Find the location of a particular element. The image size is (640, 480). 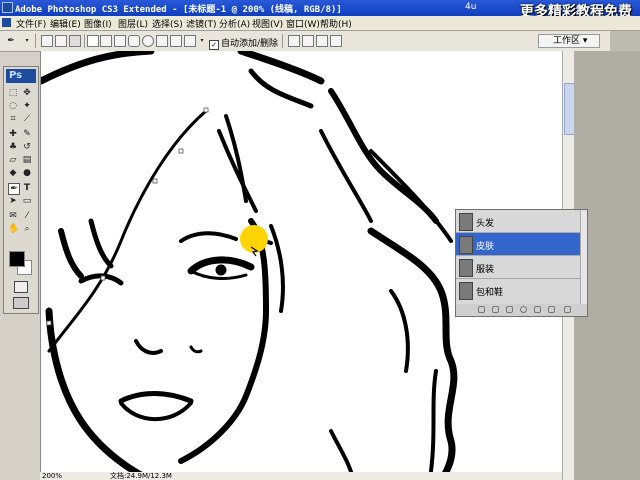

type-tool-icon: T is located at coordinates (27, 188).